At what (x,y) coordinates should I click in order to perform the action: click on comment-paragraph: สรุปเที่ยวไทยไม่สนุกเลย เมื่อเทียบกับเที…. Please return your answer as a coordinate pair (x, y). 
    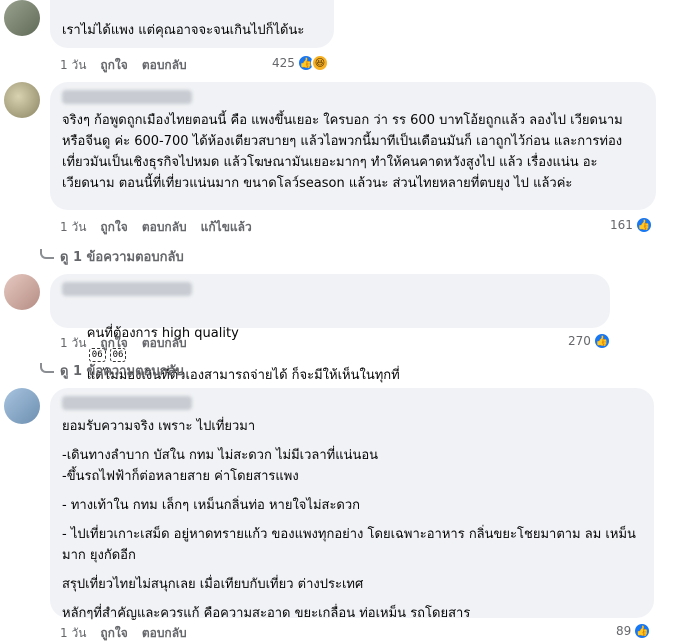
    Looking at the image, I should click on (213, 584).